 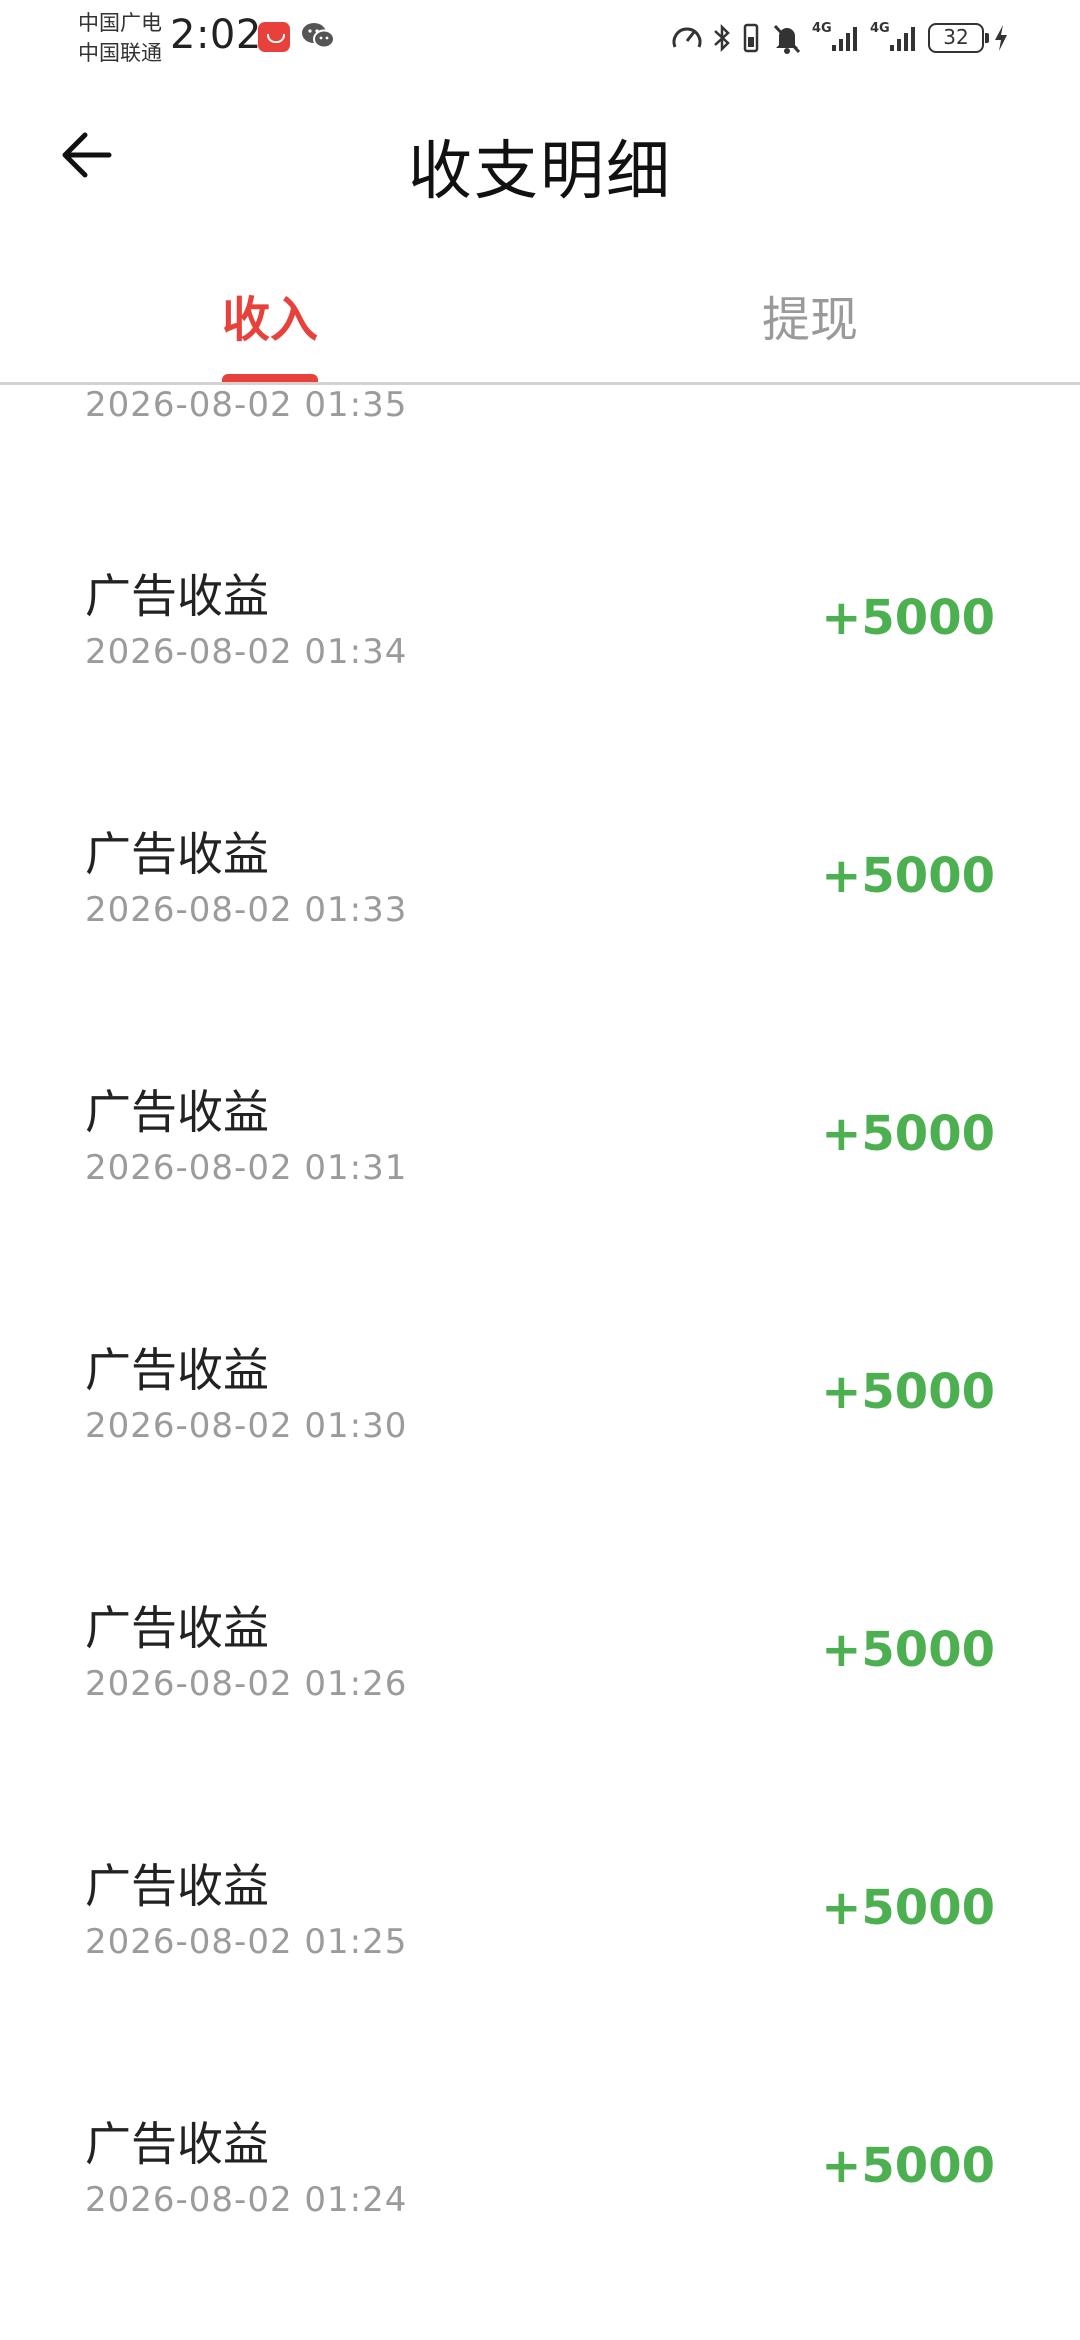 I want to click on signal-2: 4G, so click(x=895, y=38).